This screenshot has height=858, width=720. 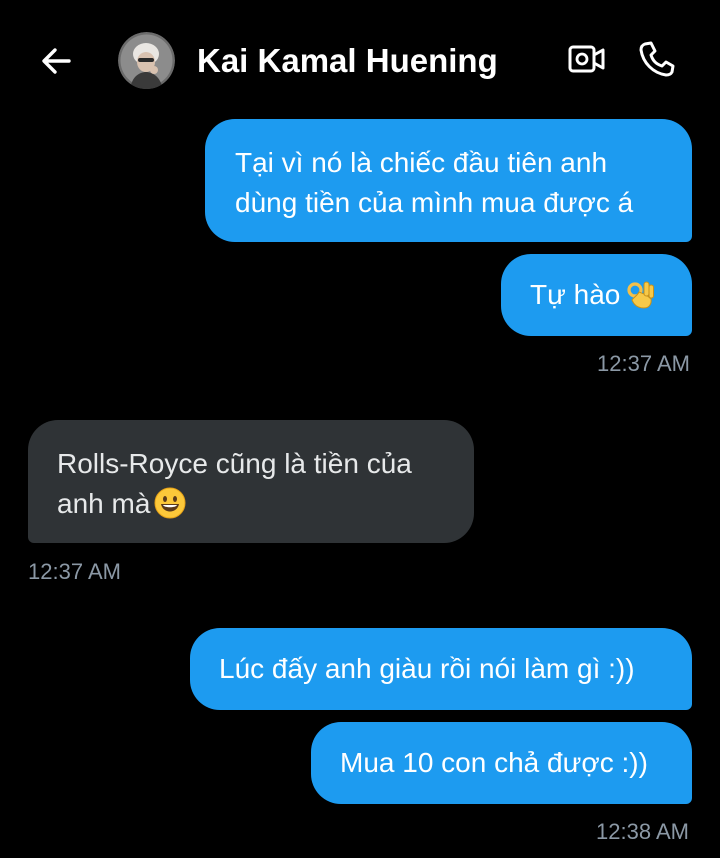 I want to click on arrow-left-icon, so click(x=56, y=61).